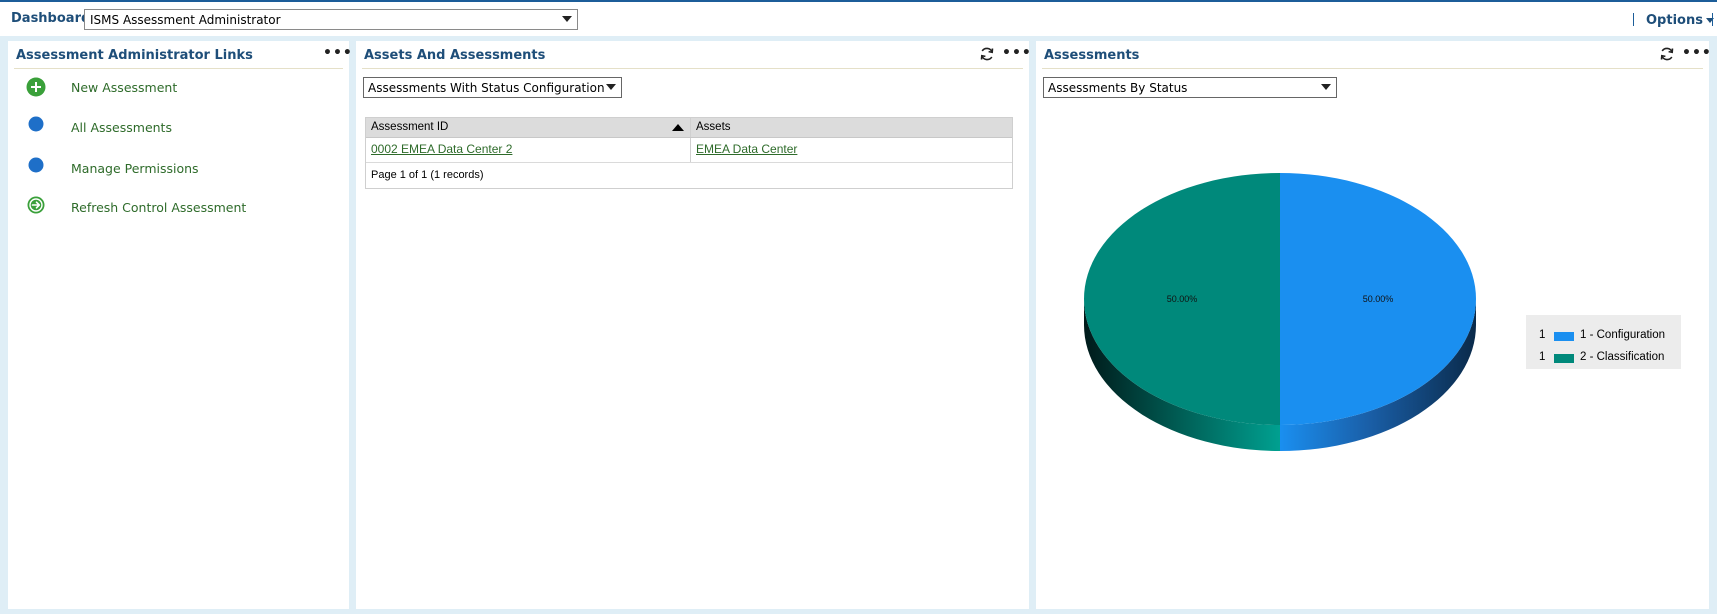 The height and width of the screenshot is (614, 1717). I want to click on chart-legend: 1 1 - Configuration 1 2 - Classification, so click(1603, 342).